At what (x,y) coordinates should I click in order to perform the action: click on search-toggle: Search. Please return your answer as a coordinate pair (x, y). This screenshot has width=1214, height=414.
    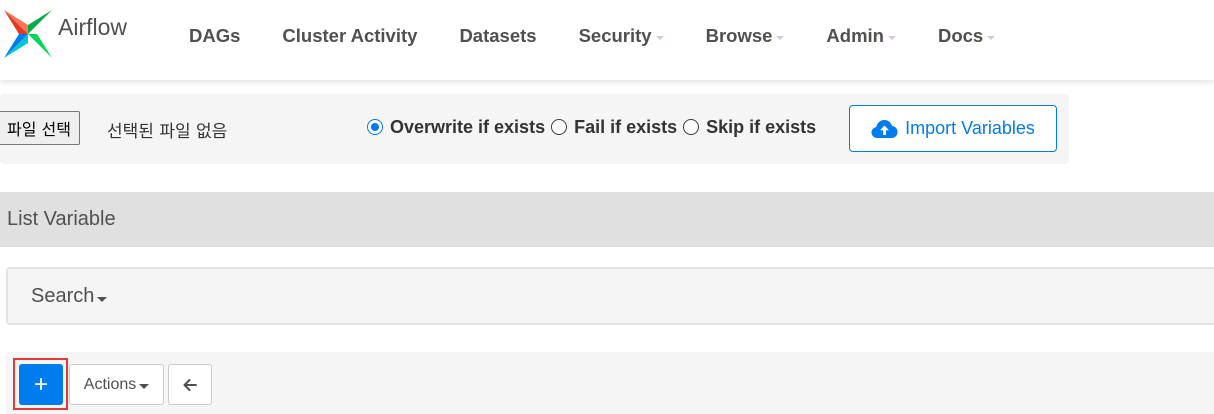
    Looking at the image, I should click on (69, 296).